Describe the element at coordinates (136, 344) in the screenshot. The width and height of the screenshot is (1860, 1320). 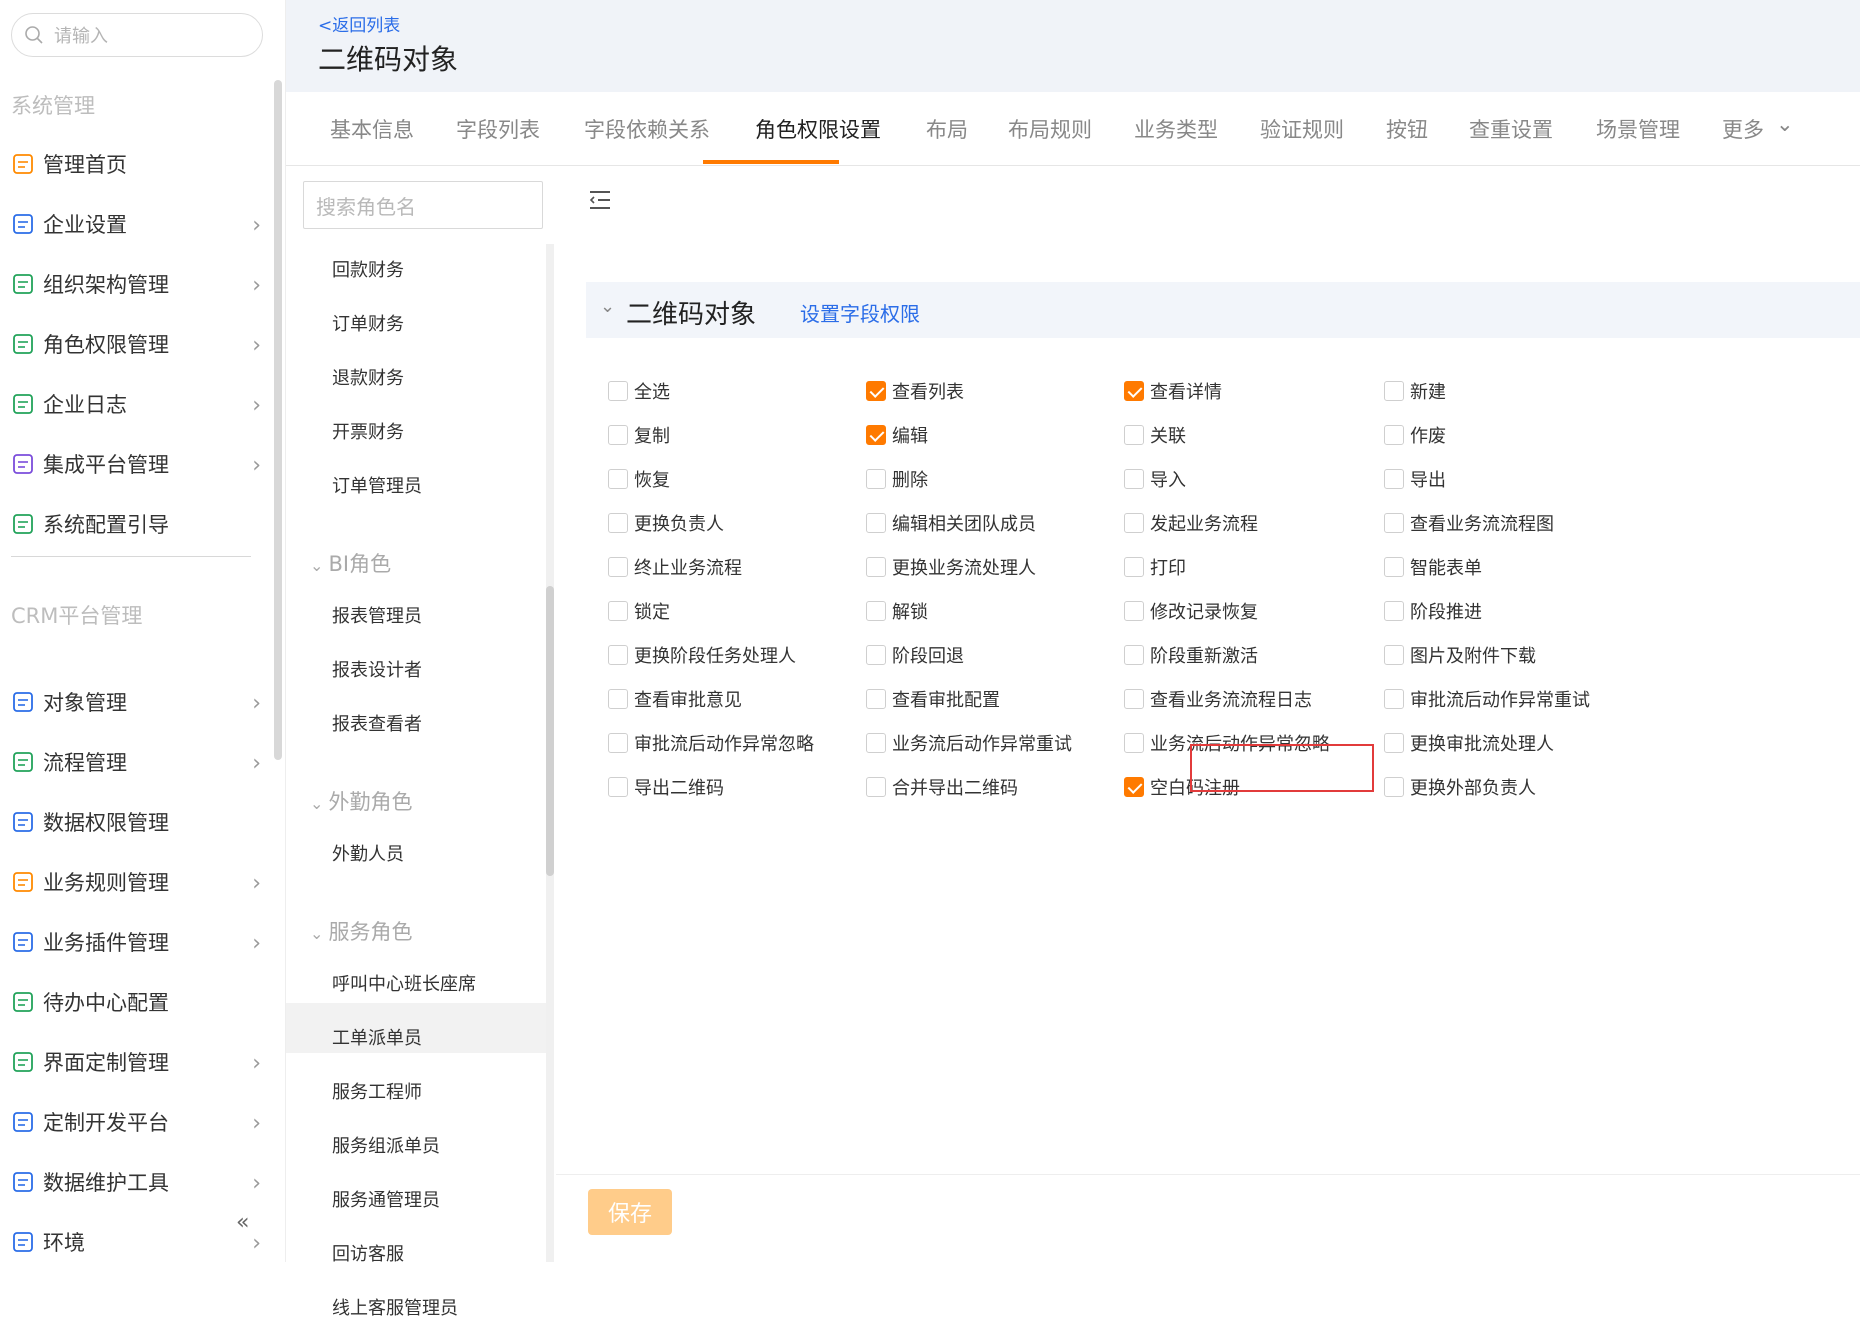
I see `nav-item-system-3: 角色权限管理 ›` at that location.